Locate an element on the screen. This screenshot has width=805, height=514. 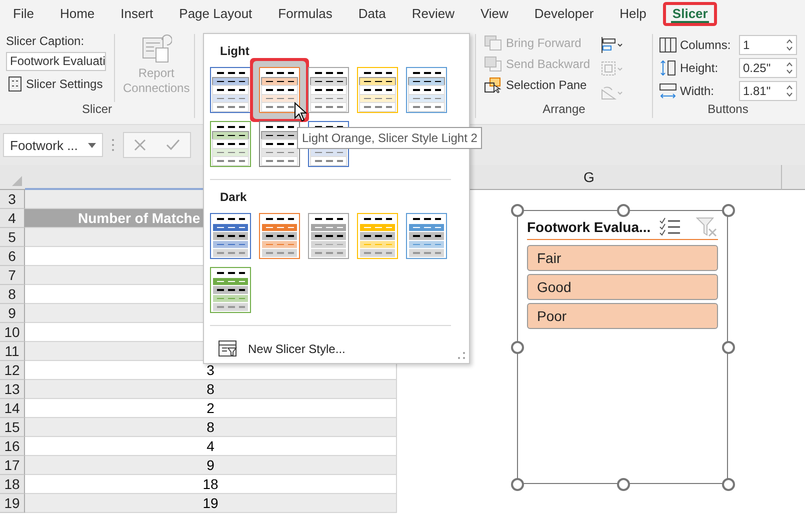
row-number: 8 is located at coordinates (12, 294).